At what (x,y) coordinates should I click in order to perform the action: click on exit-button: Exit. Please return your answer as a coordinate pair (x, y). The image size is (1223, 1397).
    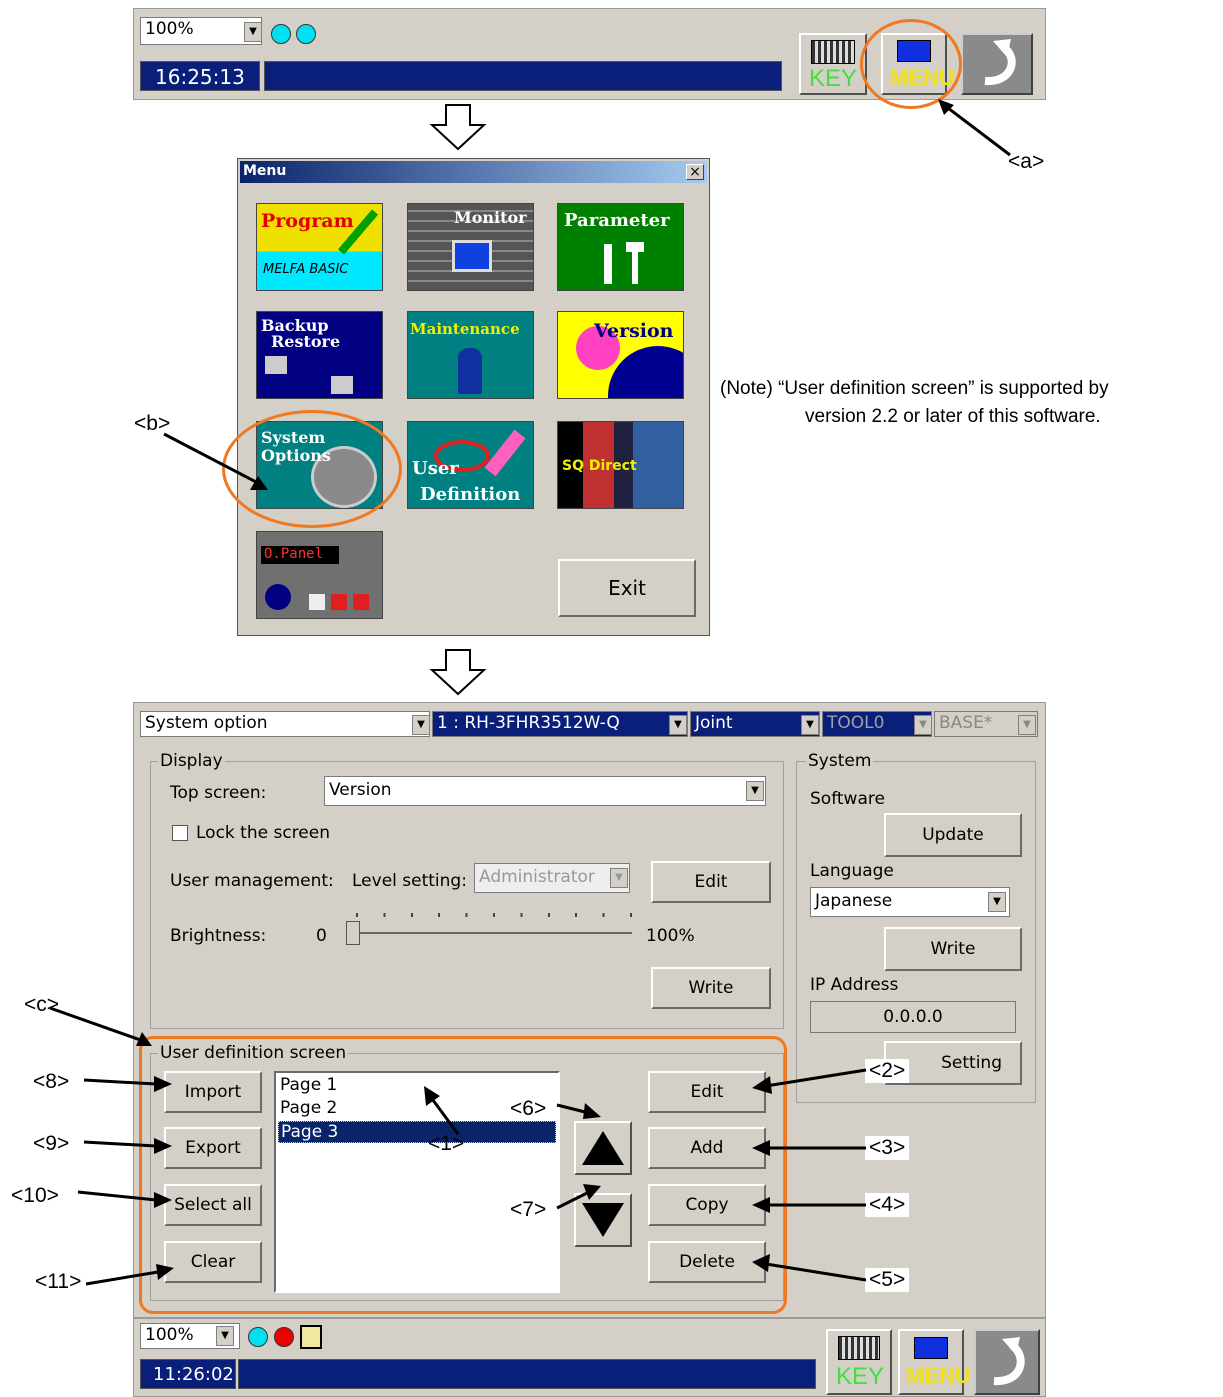
    Looking at the image, I should click on (627, 588).